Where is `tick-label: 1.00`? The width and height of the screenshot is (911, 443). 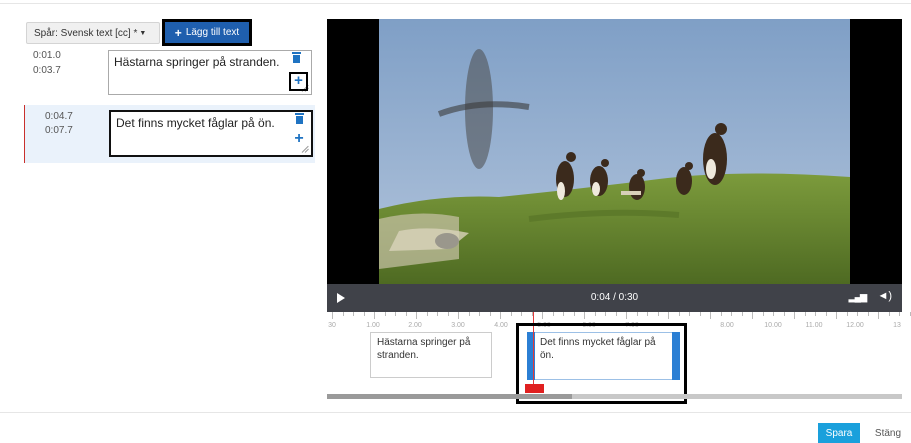 tick-label: 1.00 is located at coordinates (373, 325).